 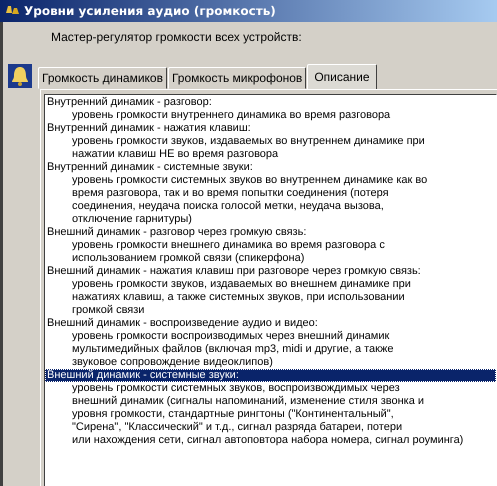 I want to click on tab: Описание, so click(x=342, y=76).